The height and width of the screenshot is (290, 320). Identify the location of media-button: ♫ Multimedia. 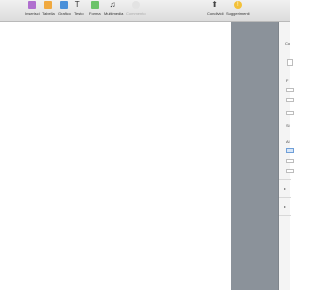
(114, 8).